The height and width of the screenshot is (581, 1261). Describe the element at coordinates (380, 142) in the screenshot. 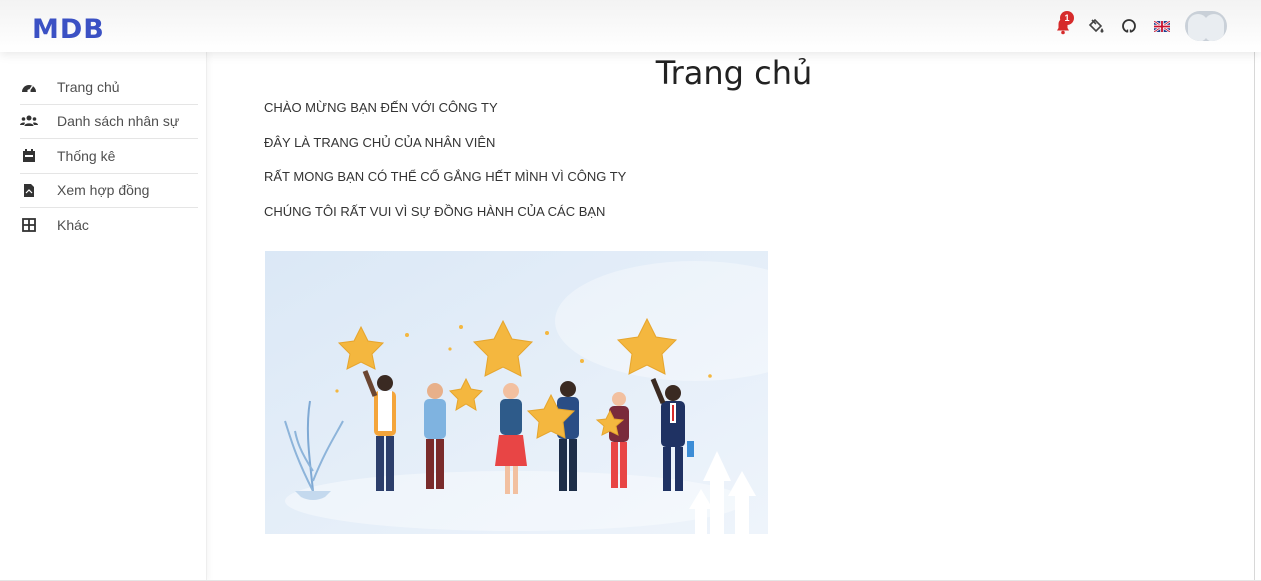

I see `welcome-line: ĐÂY LÀ TRANG CHỦ CỦA NHÂN VIÊN` at that location.